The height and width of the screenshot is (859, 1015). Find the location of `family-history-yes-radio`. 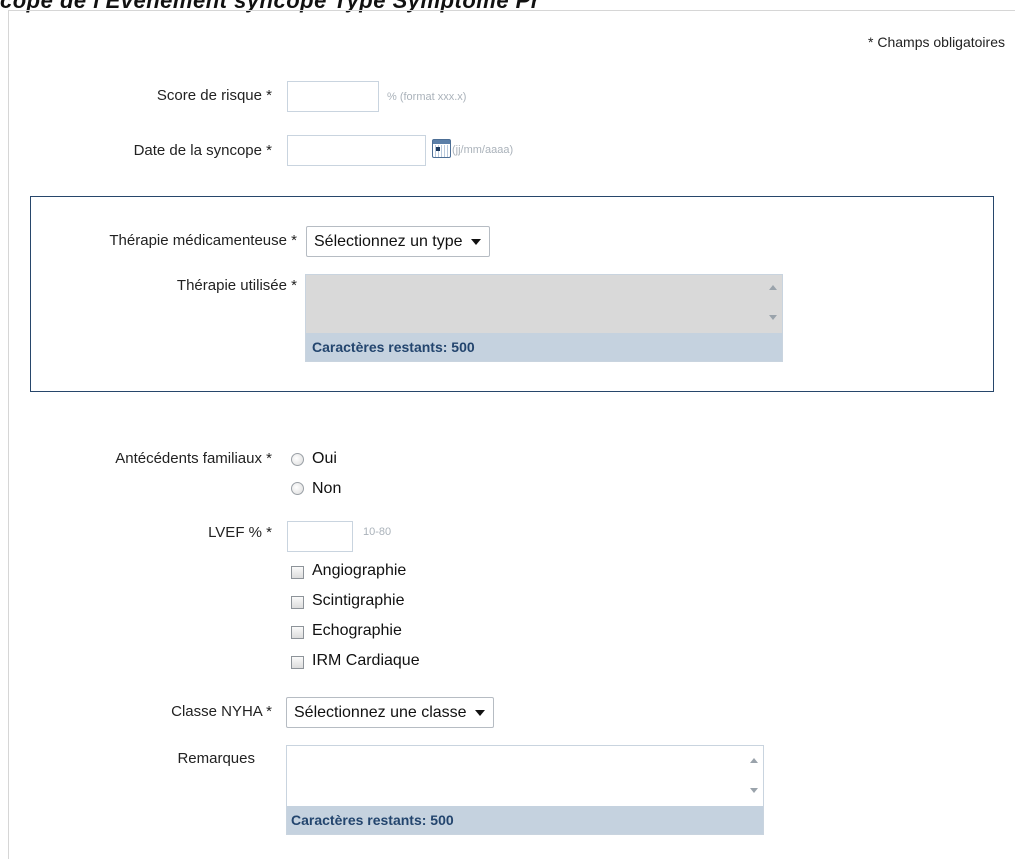

family-history-yes-radio is located at coordinates (297, 459).